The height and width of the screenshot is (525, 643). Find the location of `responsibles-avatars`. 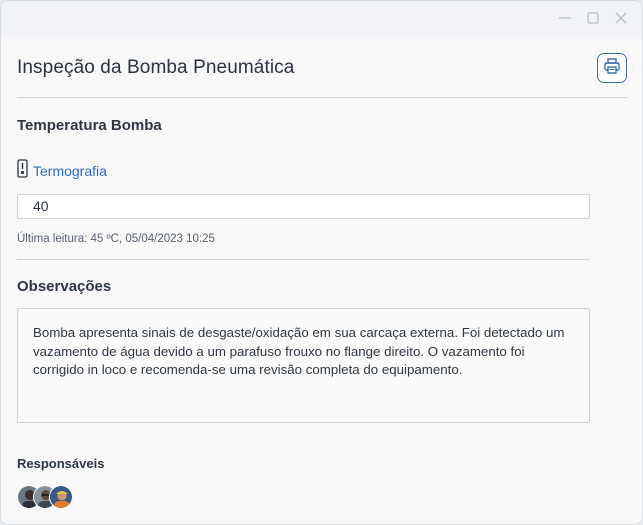

responsibles-avatars is located at coordinates (45, 497).